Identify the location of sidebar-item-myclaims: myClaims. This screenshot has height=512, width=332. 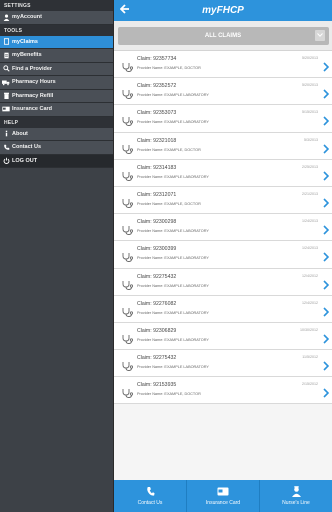
(56, 42).